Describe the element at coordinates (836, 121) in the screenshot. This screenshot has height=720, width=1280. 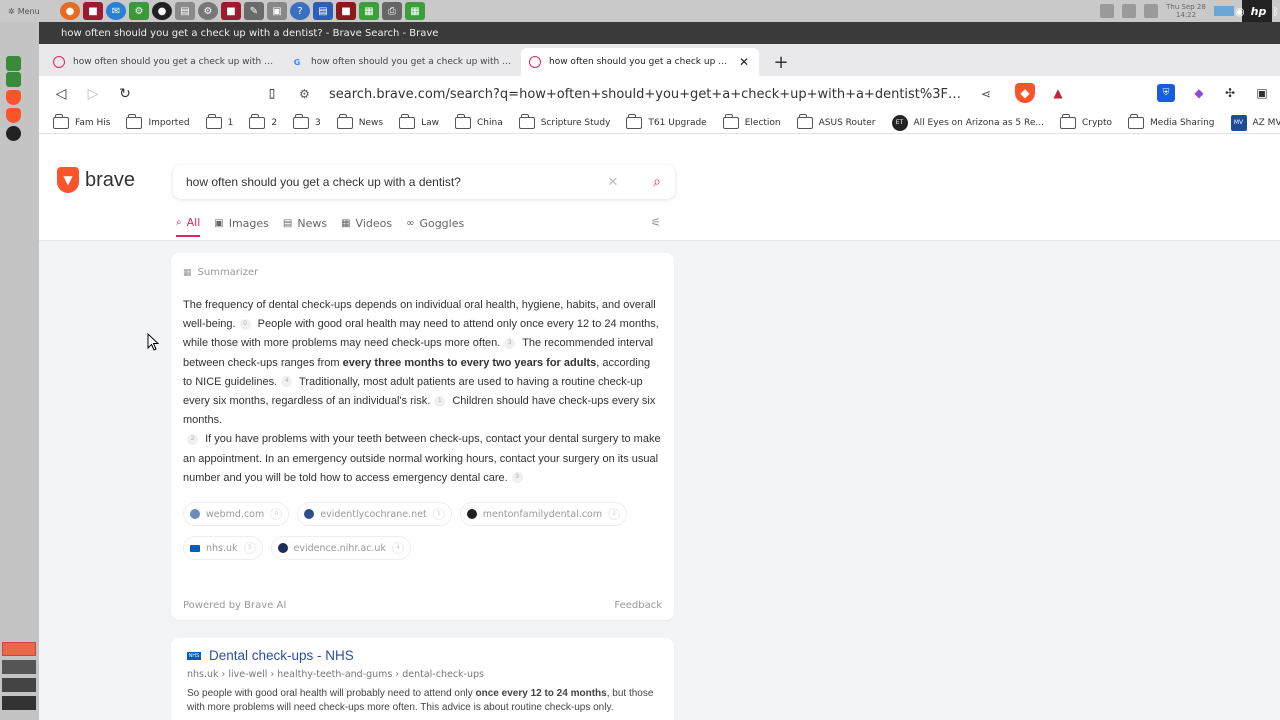
I see `bookmark-folder: ASUS Router` at that location.